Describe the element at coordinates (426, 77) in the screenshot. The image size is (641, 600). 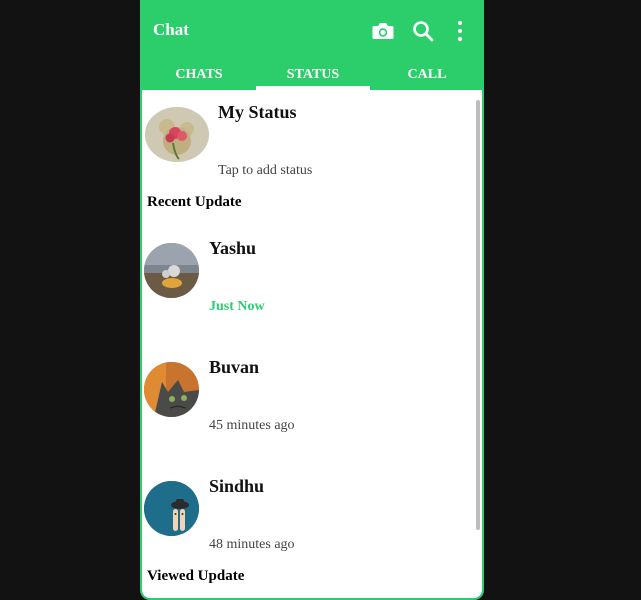
I see `tab-call: CALL` at that location.